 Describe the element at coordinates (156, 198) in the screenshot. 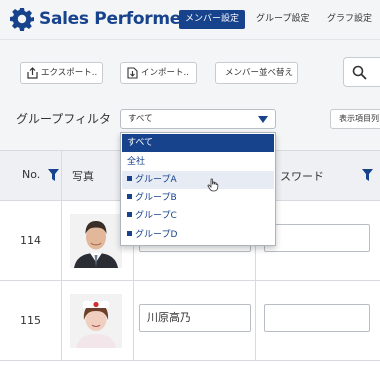

I see `option-label: グループB` at that location.